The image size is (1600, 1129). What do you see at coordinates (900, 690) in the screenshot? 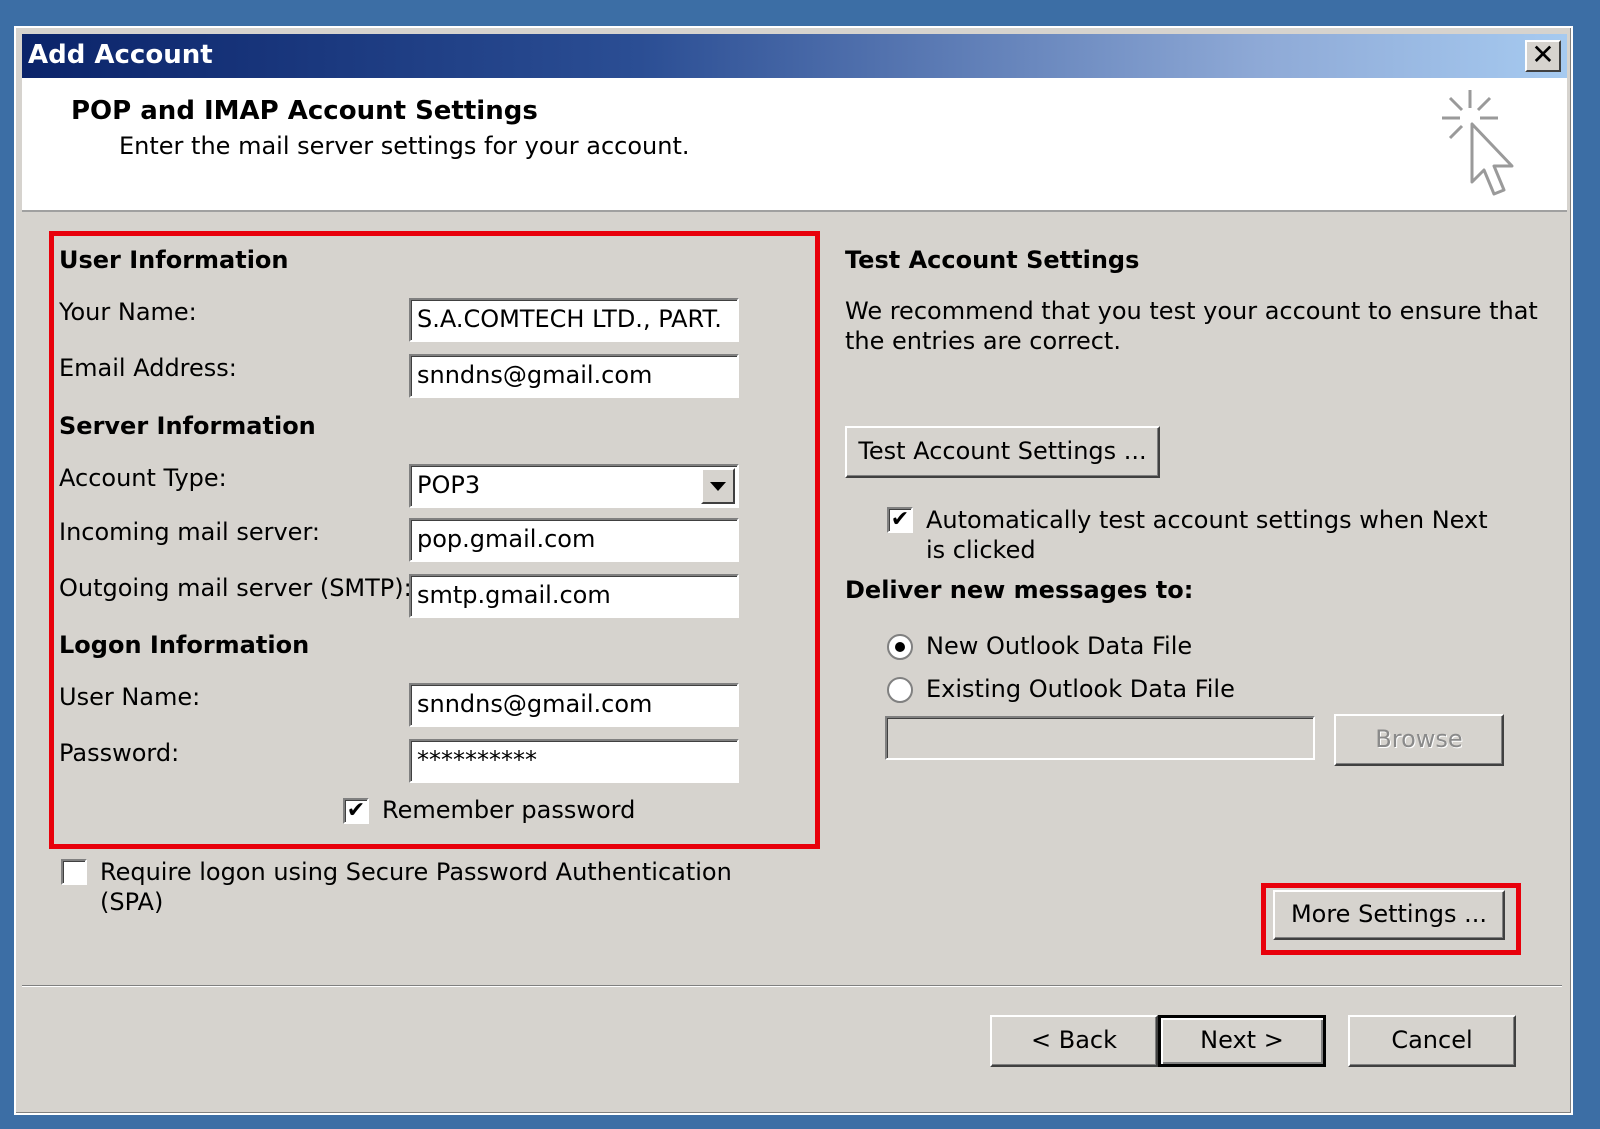
I see `existing-data-file-radio` at bounding box center [900, 690].